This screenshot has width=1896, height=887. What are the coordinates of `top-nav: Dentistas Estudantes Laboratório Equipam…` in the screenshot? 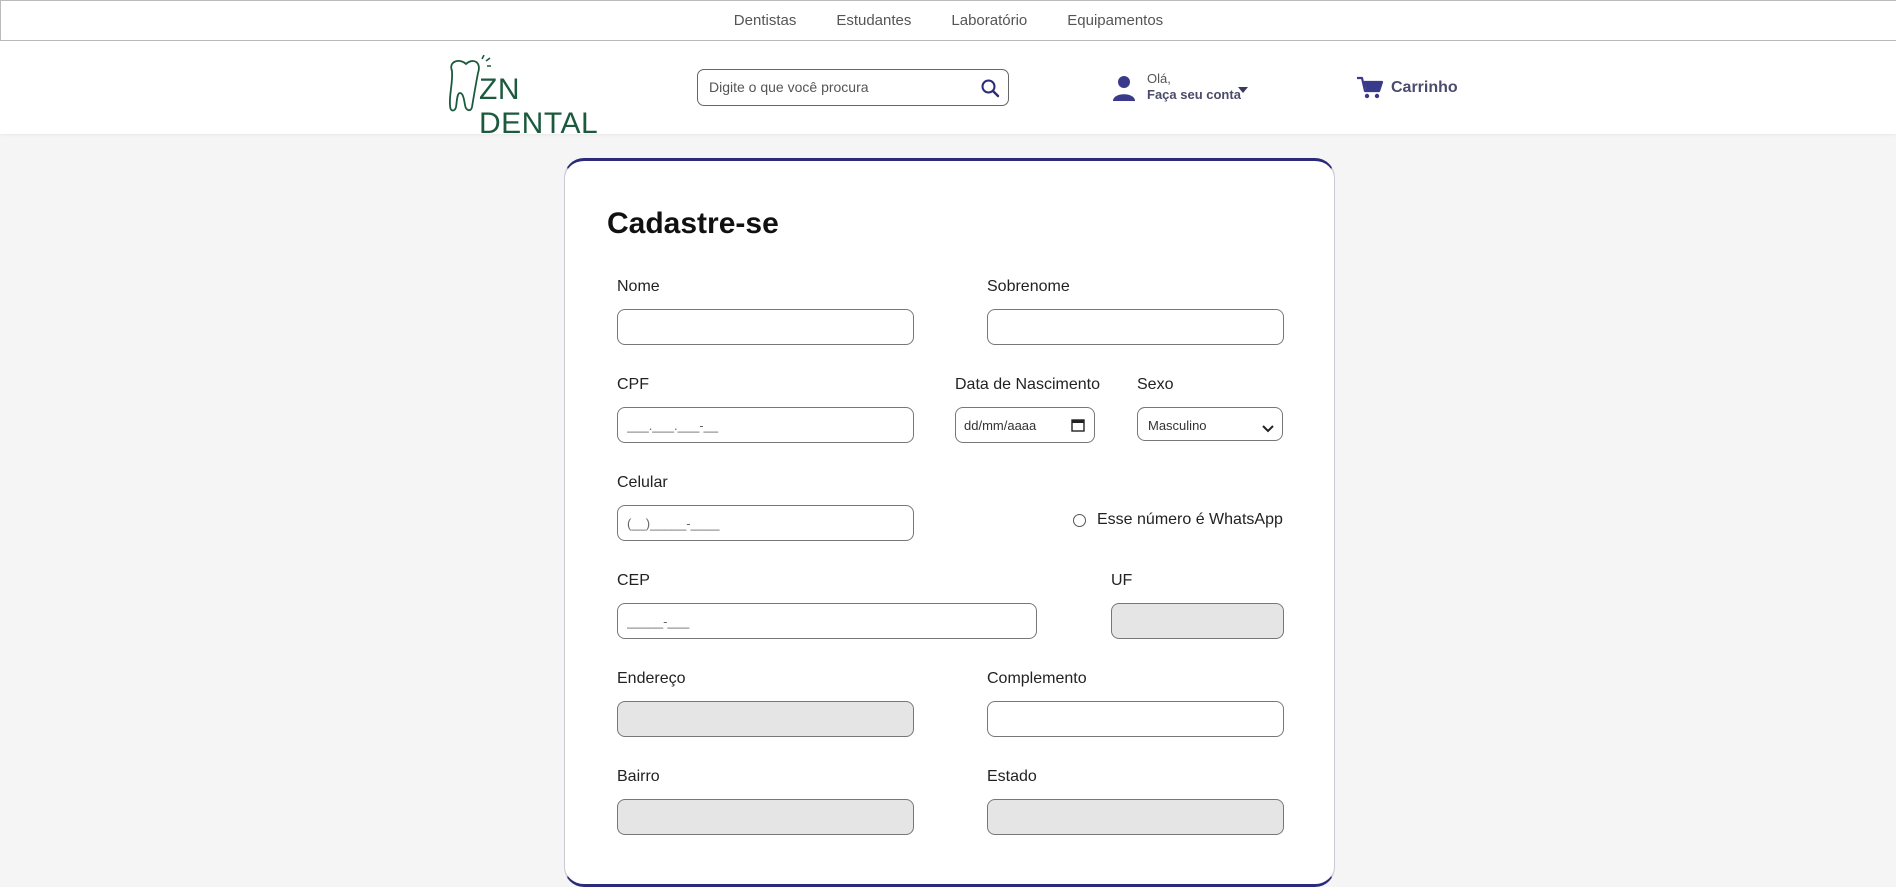 It's located at (948, 20).